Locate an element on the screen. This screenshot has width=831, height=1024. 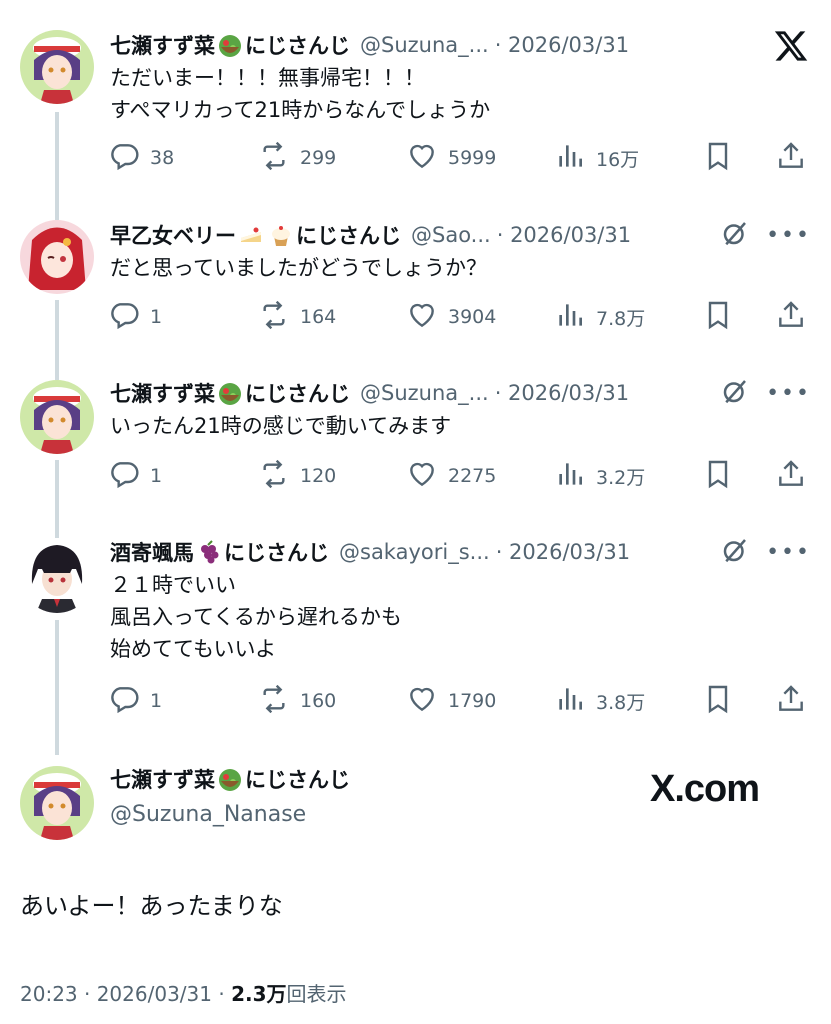
views-count: 2.3万 is located at coordinates (259, 994).